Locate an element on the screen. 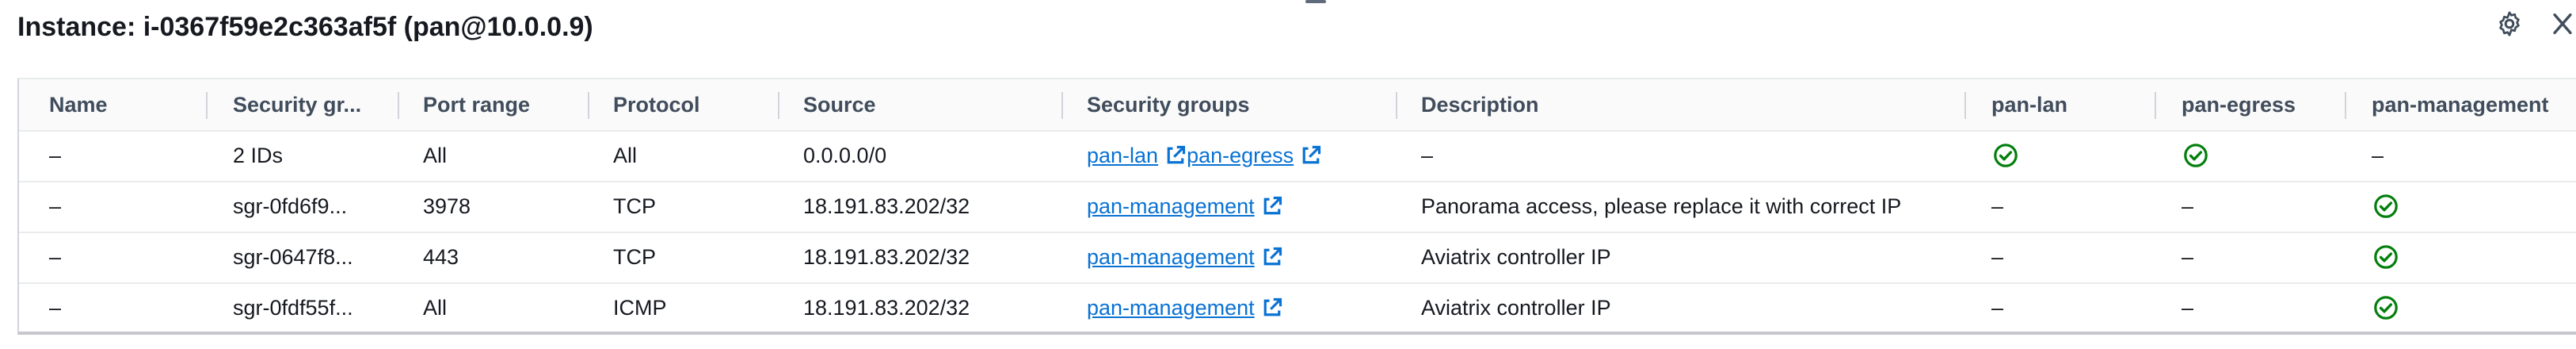  cell-pan-egress is located at coordinates (2195, 155).